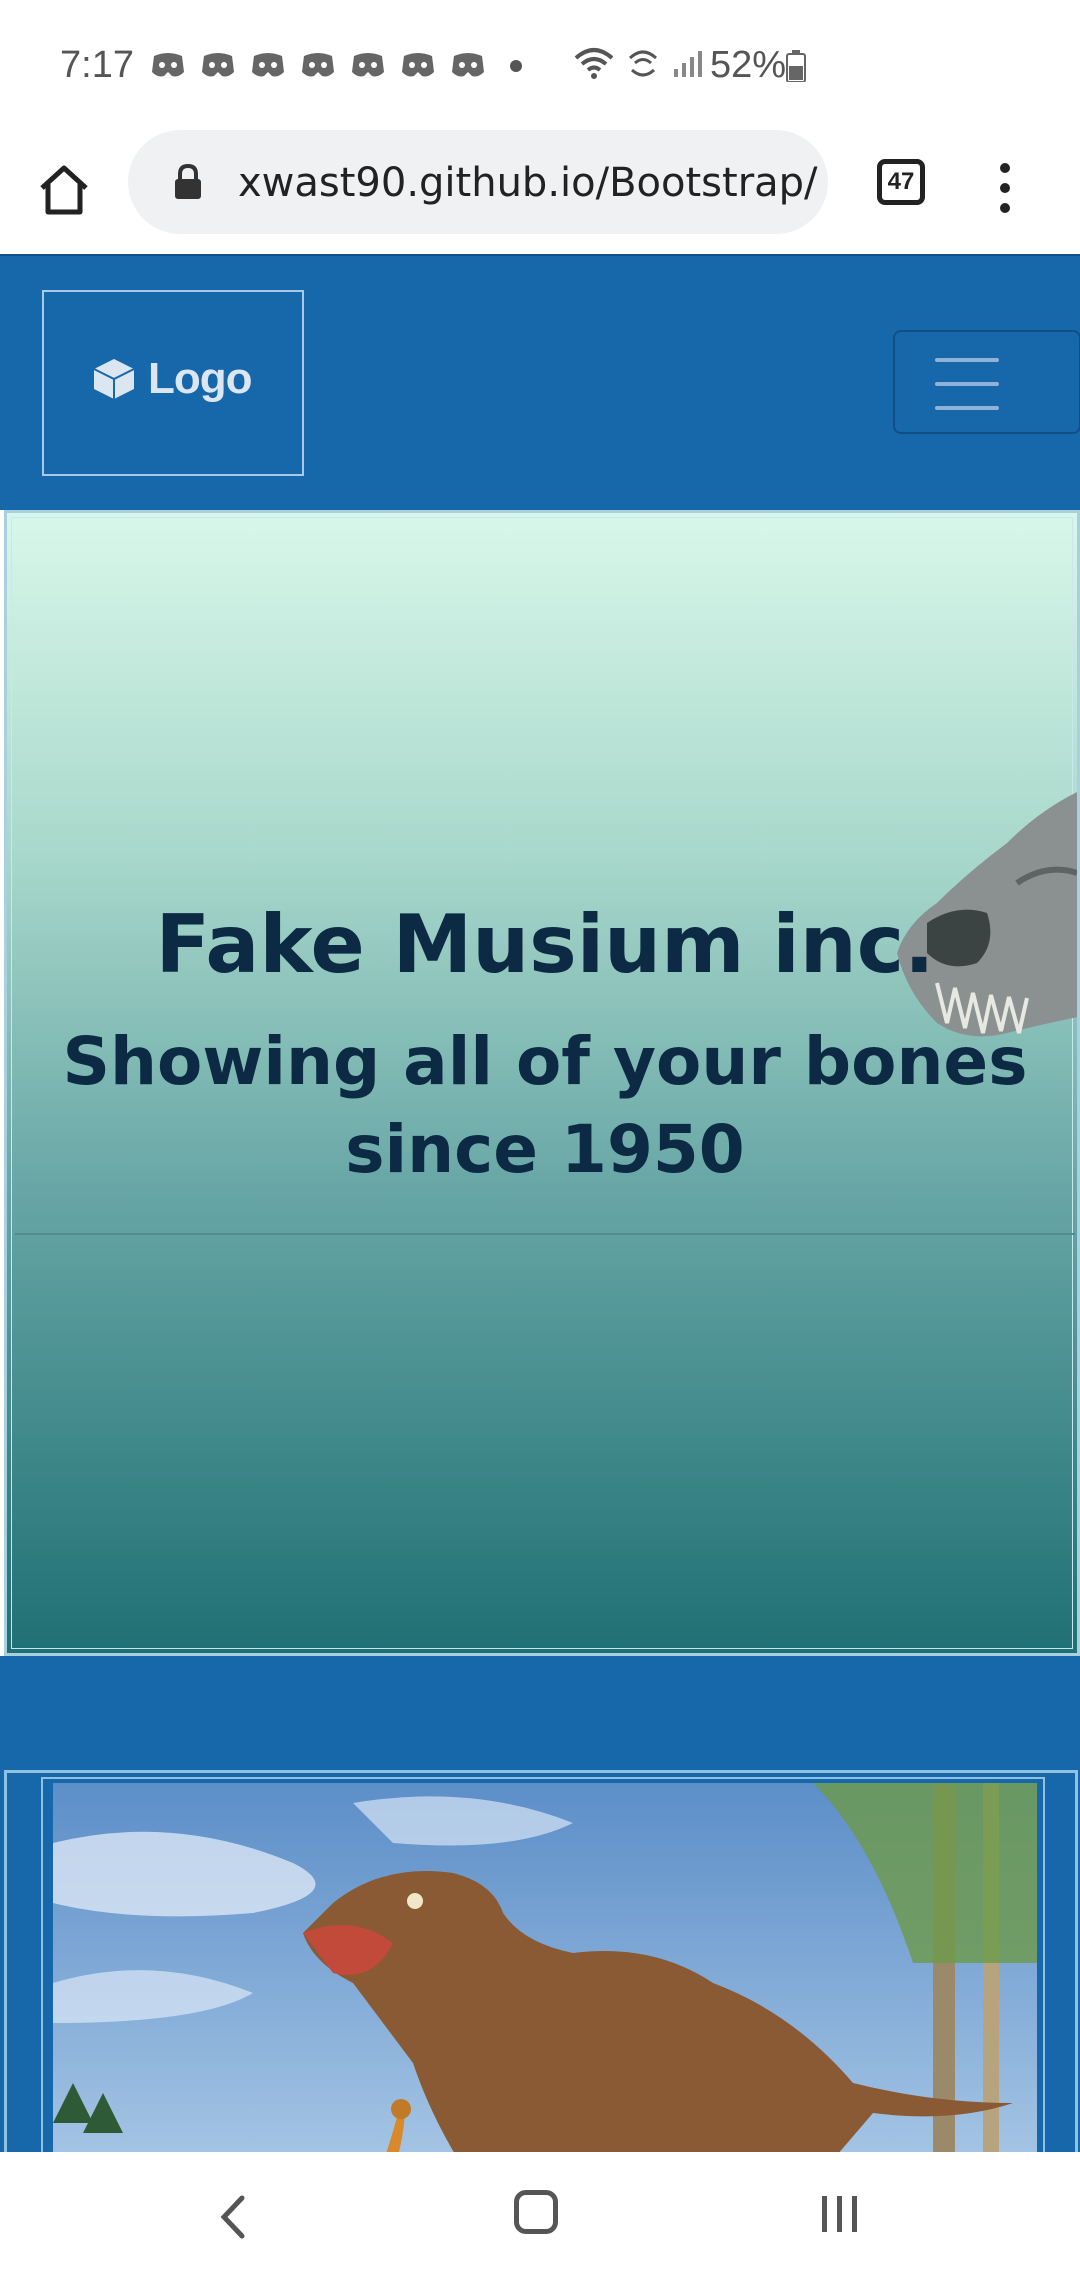  I want to click on status-time: 7:17, so click(97, 65).